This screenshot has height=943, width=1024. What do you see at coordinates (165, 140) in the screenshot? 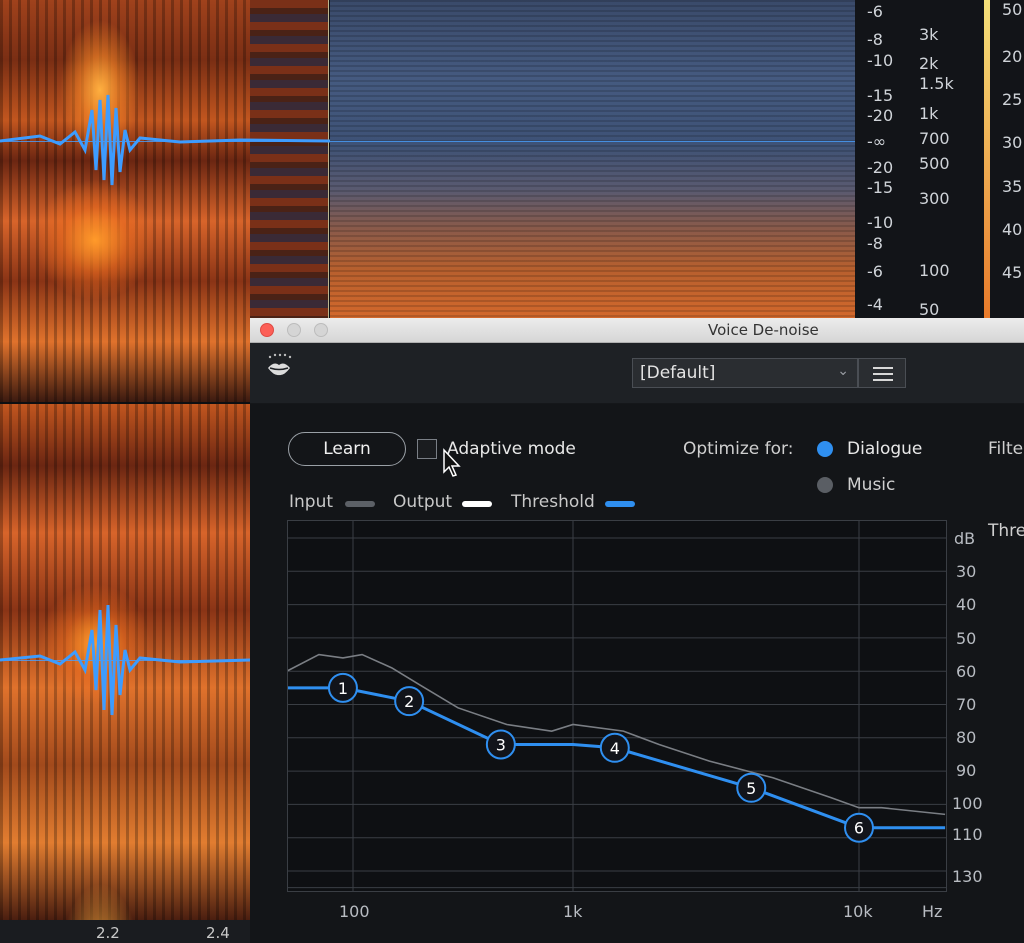
I see `waveform-top` at bounding box center [165, 140].